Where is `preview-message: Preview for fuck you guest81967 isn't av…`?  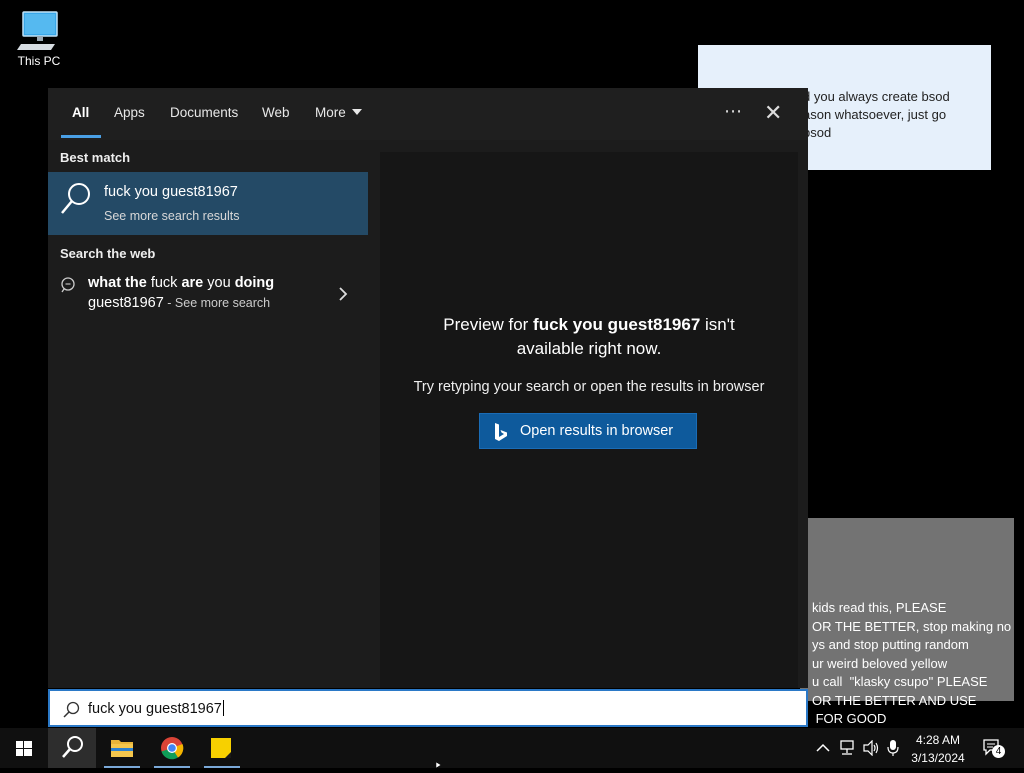
preview-message: Preview for fuck you guest81967 isn't av… is located at coordinates (589, 337).